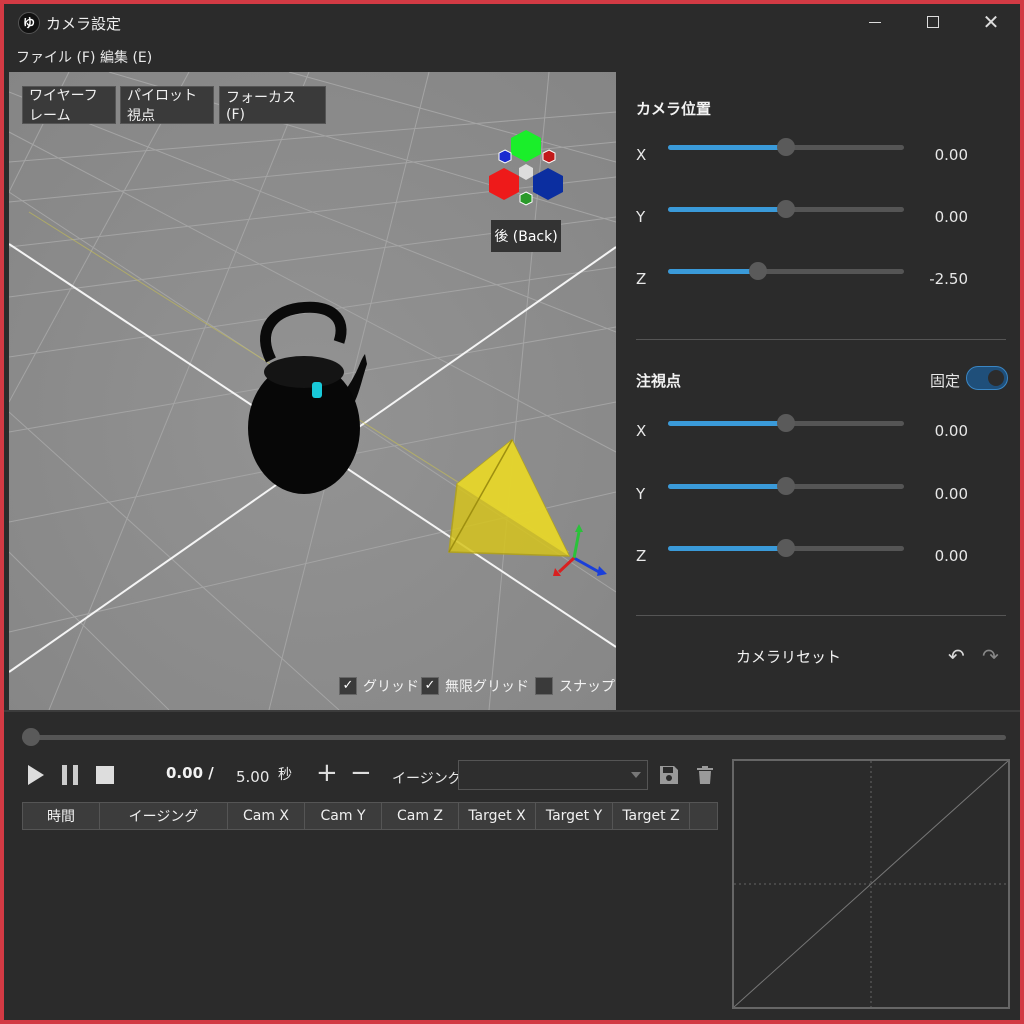 The image size is (1024, 1024). I want to click on easing-label: イージング, so click(427, 779).